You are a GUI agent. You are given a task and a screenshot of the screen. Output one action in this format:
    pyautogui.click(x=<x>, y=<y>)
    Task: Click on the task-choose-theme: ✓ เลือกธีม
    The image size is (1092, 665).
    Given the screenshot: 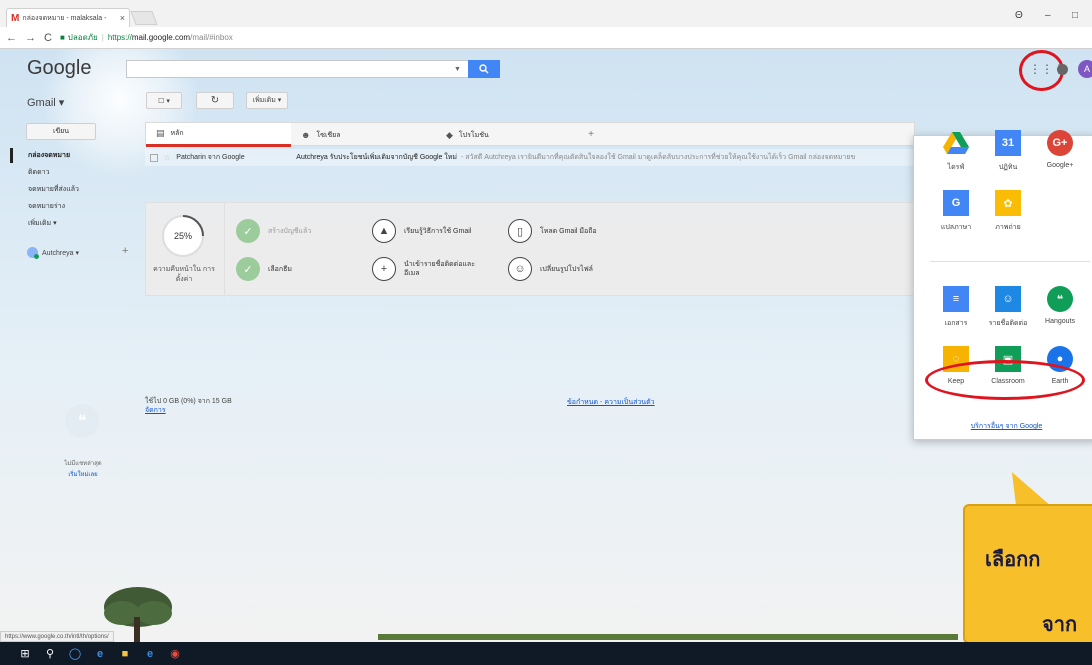 What is the action you would take?
    pyautogui.click(x=264, y=269)
    